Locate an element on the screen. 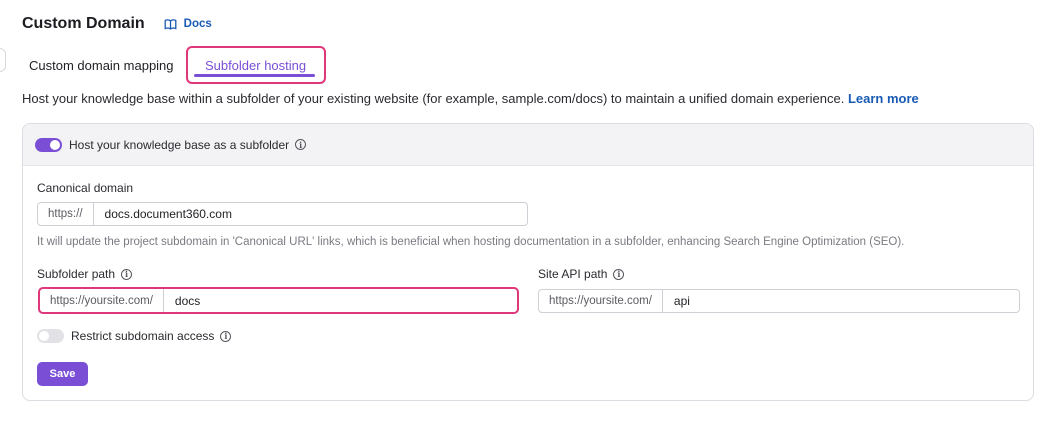 The image size is (1054, 432). tab-bar: Custom domain mapping Subfolder hosting is located at coordinates (174, 65).